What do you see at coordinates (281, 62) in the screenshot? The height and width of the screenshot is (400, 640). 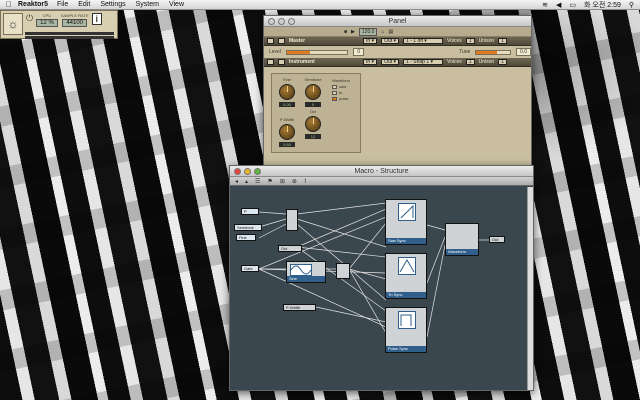 I see `instrument-edit` at bounding box center [281, 62].